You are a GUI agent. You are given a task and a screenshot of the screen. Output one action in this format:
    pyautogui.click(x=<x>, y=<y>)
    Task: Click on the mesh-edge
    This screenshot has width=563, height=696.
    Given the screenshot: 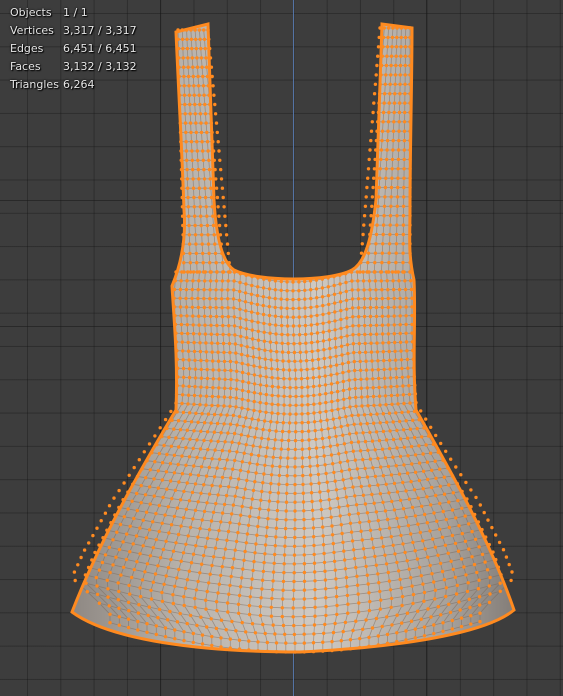 What is the action you would take?
    pyautogui.click(x=506, y=573)
    